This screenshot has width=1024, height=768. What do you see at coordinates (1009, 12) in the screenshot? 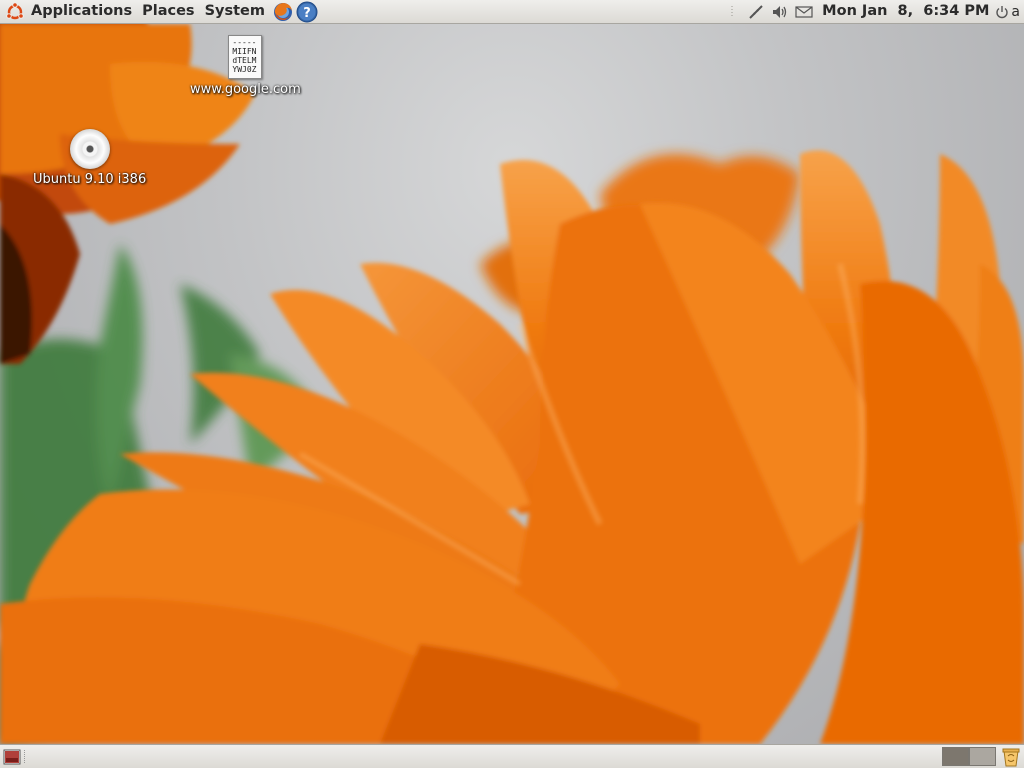
I see `user-switcher: a` at bounding box center [1009, 12].